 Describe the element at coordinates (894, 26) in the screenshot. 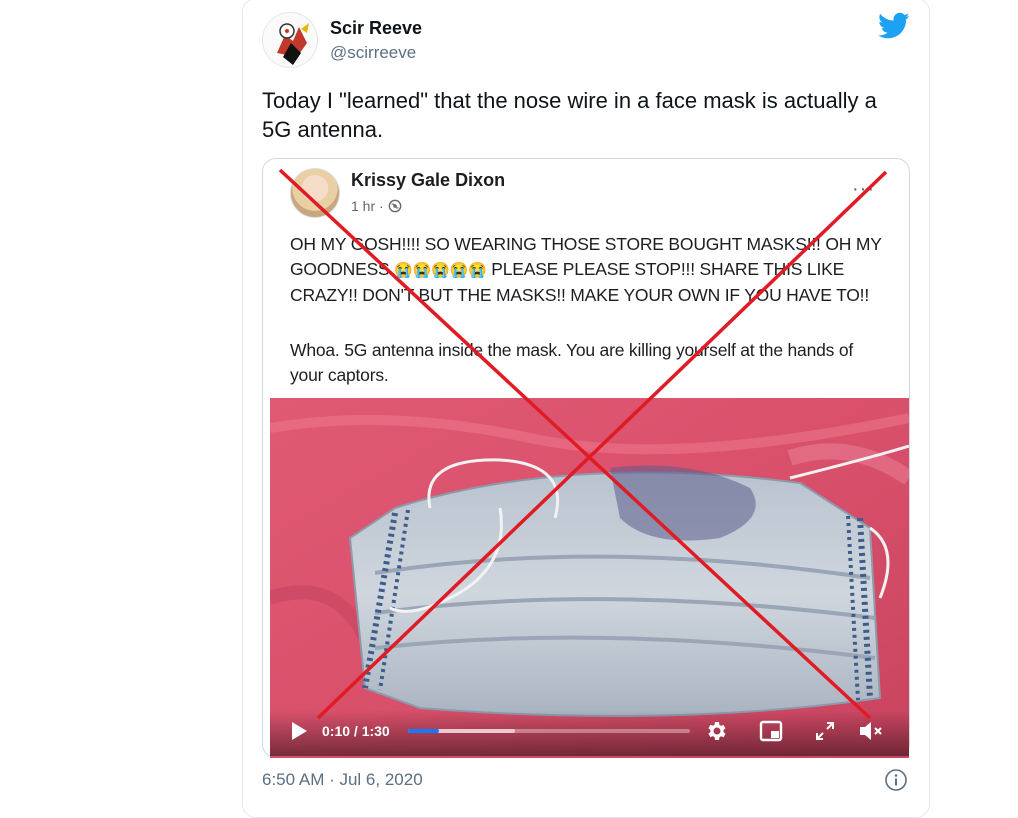

I see `twitter-bird-icon` at that location.